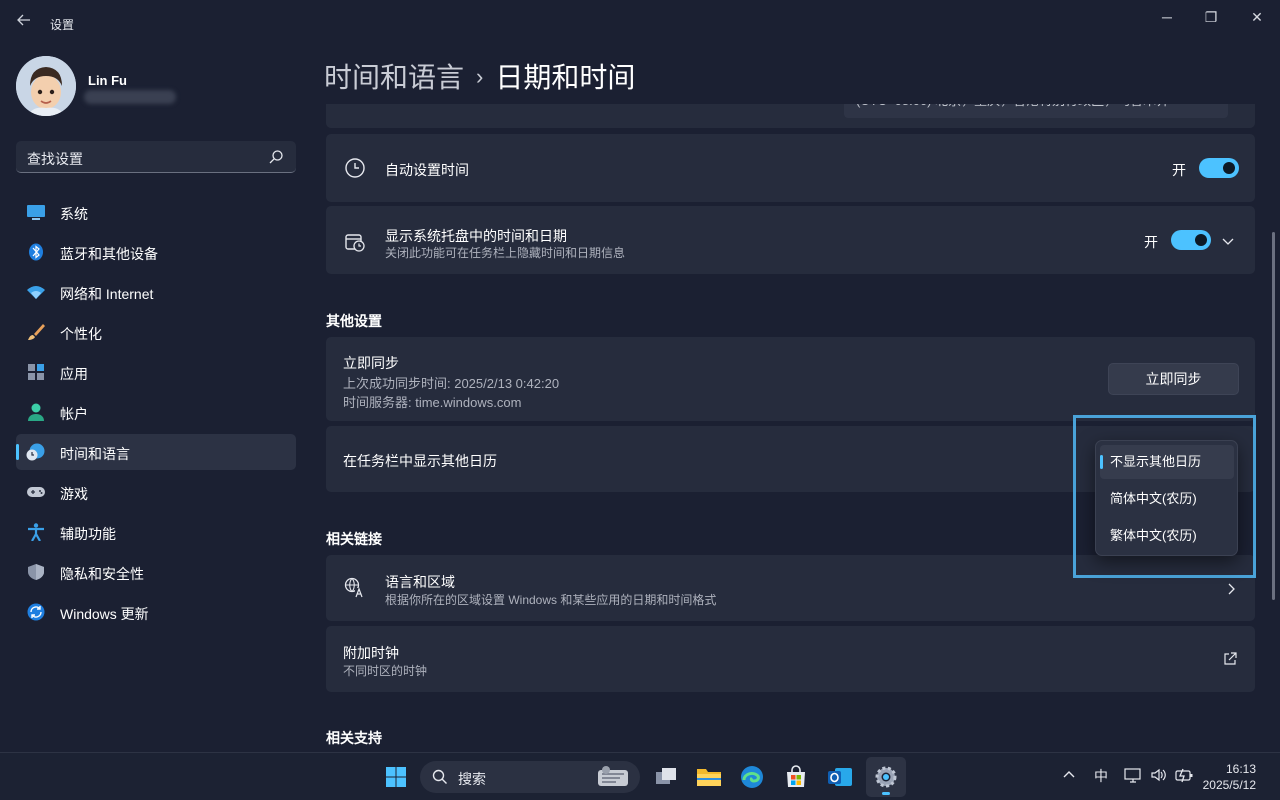 Image resolution: width=1280 pixels, height=800 pixels. I want to click on sidebar-item-personalization: 个性化, so click(156, 332).